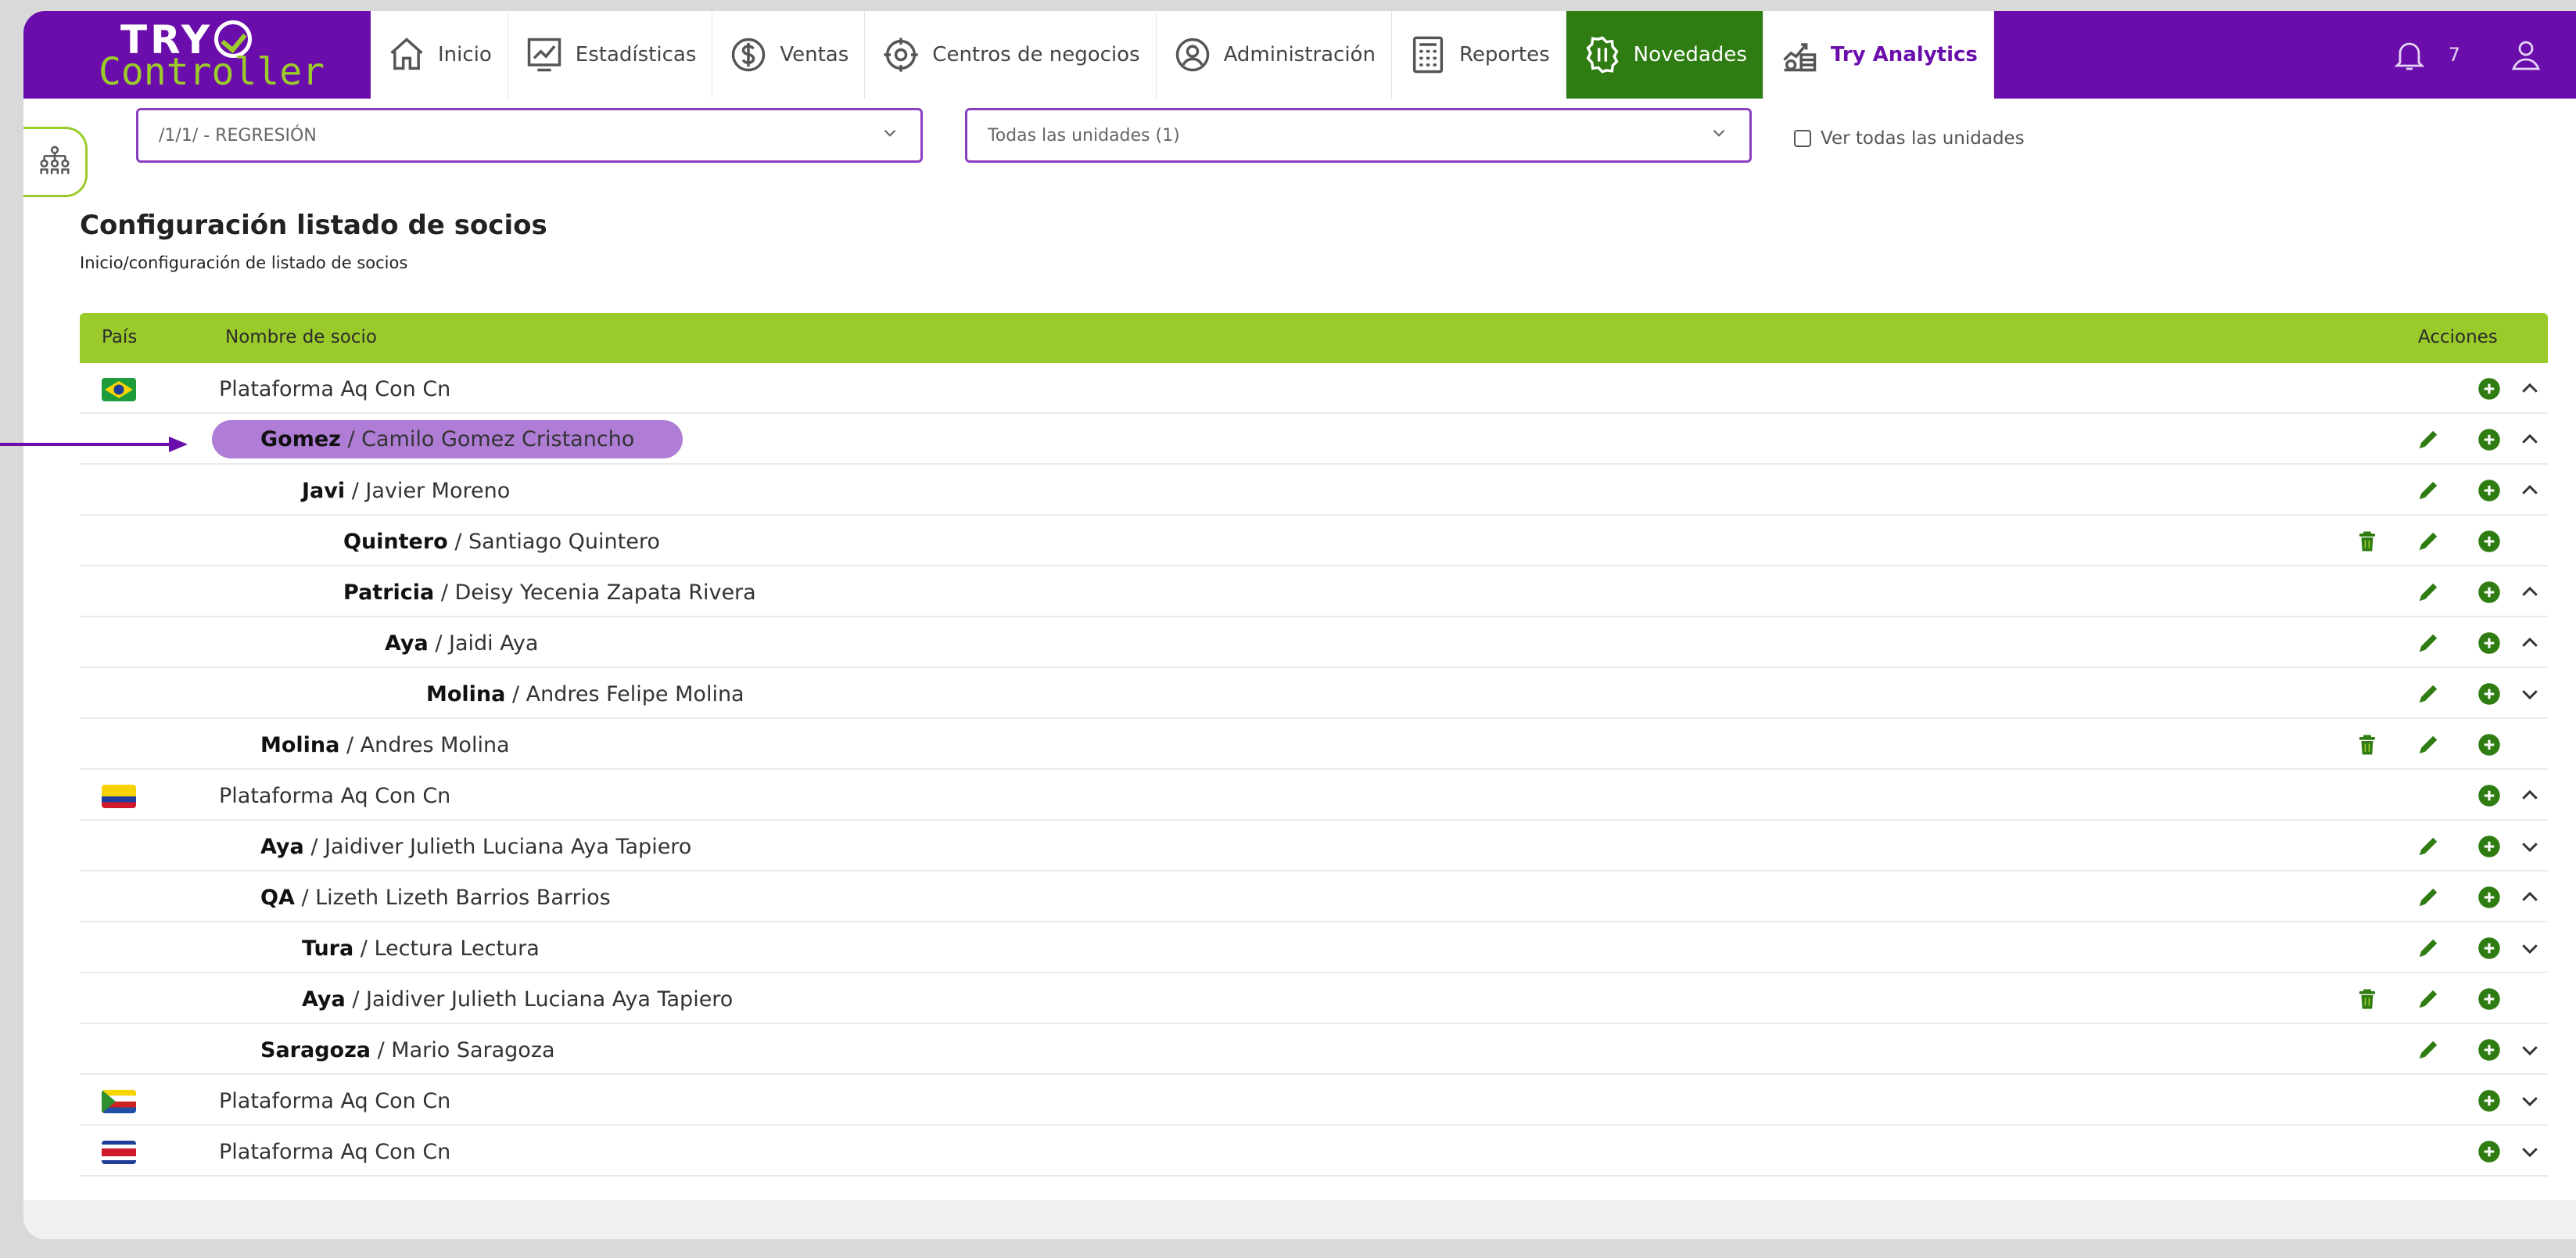 The width and height of the screenshot is (2576, 1258). Describe the element at coordinates (1909, 139) in the screenshot. I see `see-all-units-option: Ver todas las unidades` at that location.